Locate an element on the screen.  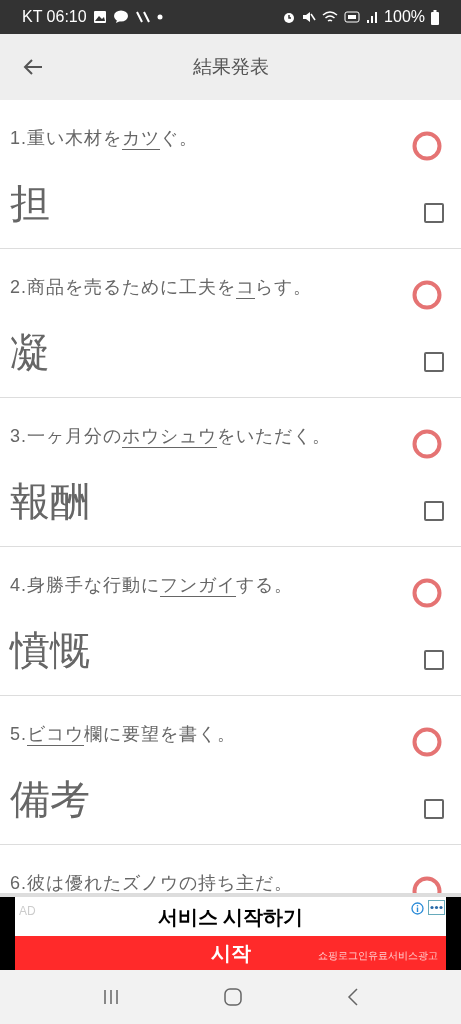
back-icon is located at coordinates (352, 997).